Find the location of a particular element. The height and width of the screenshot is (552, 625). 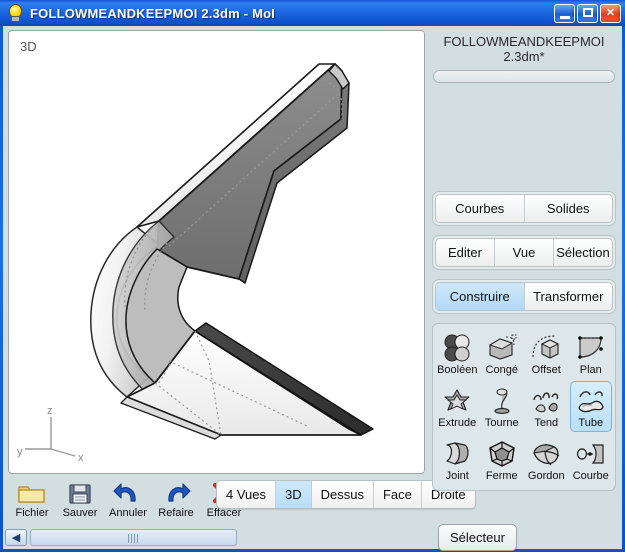

tube-icon is located at coordinates (591, 401).